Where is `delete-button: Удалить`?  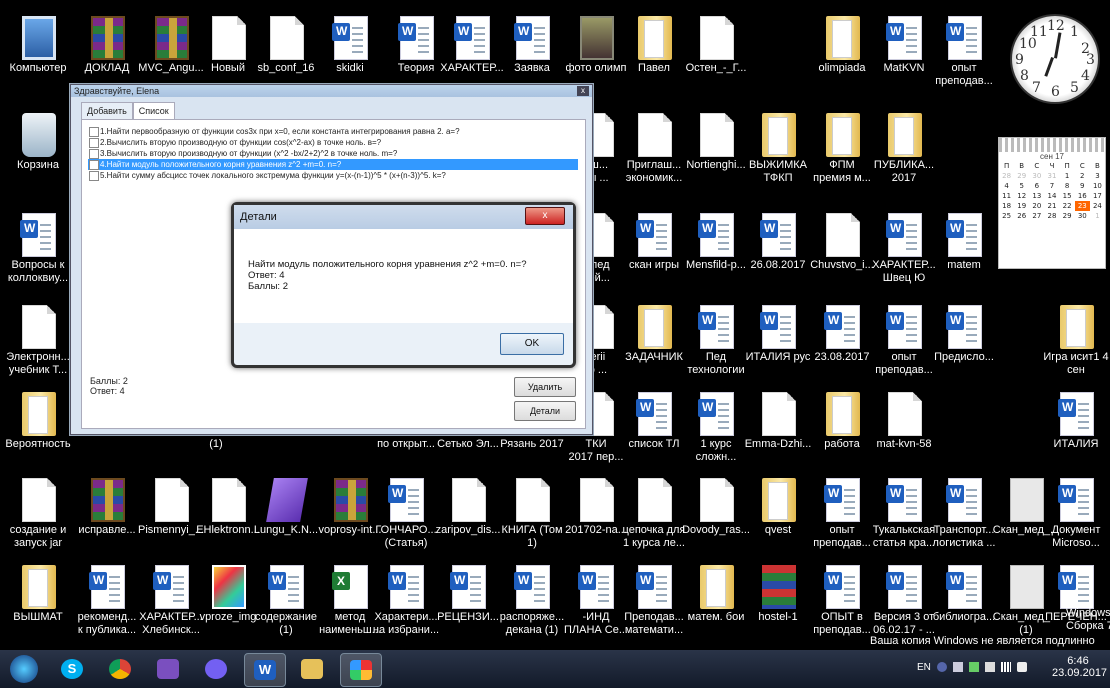
delete-button: Удалить is located at coordinates (545, 387).